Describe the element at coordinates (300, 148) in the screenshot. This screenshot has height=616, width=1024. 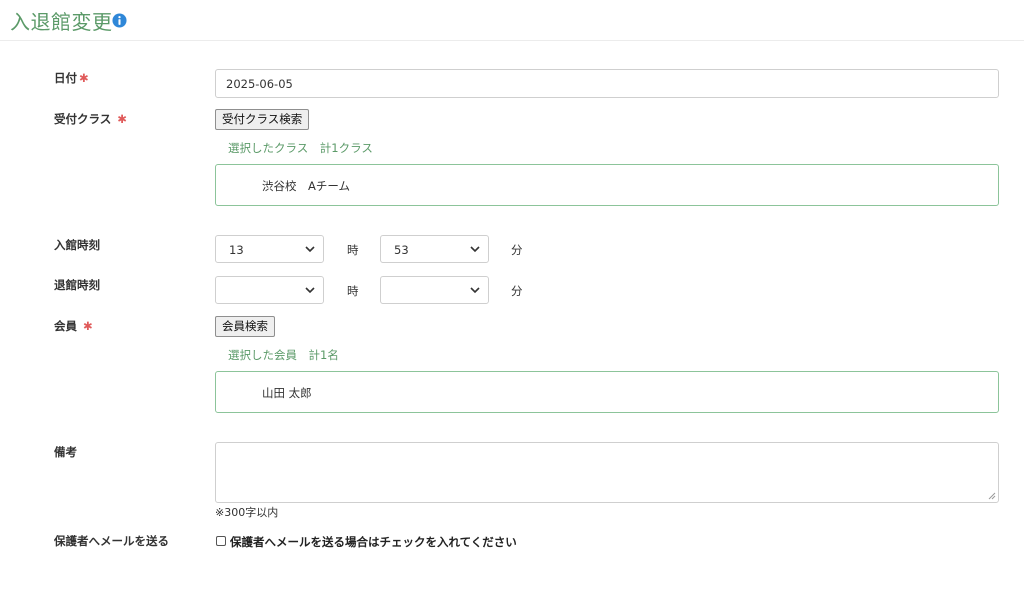
I see `selected-class-caption: 選択したクラス 計1クラス` at that location.